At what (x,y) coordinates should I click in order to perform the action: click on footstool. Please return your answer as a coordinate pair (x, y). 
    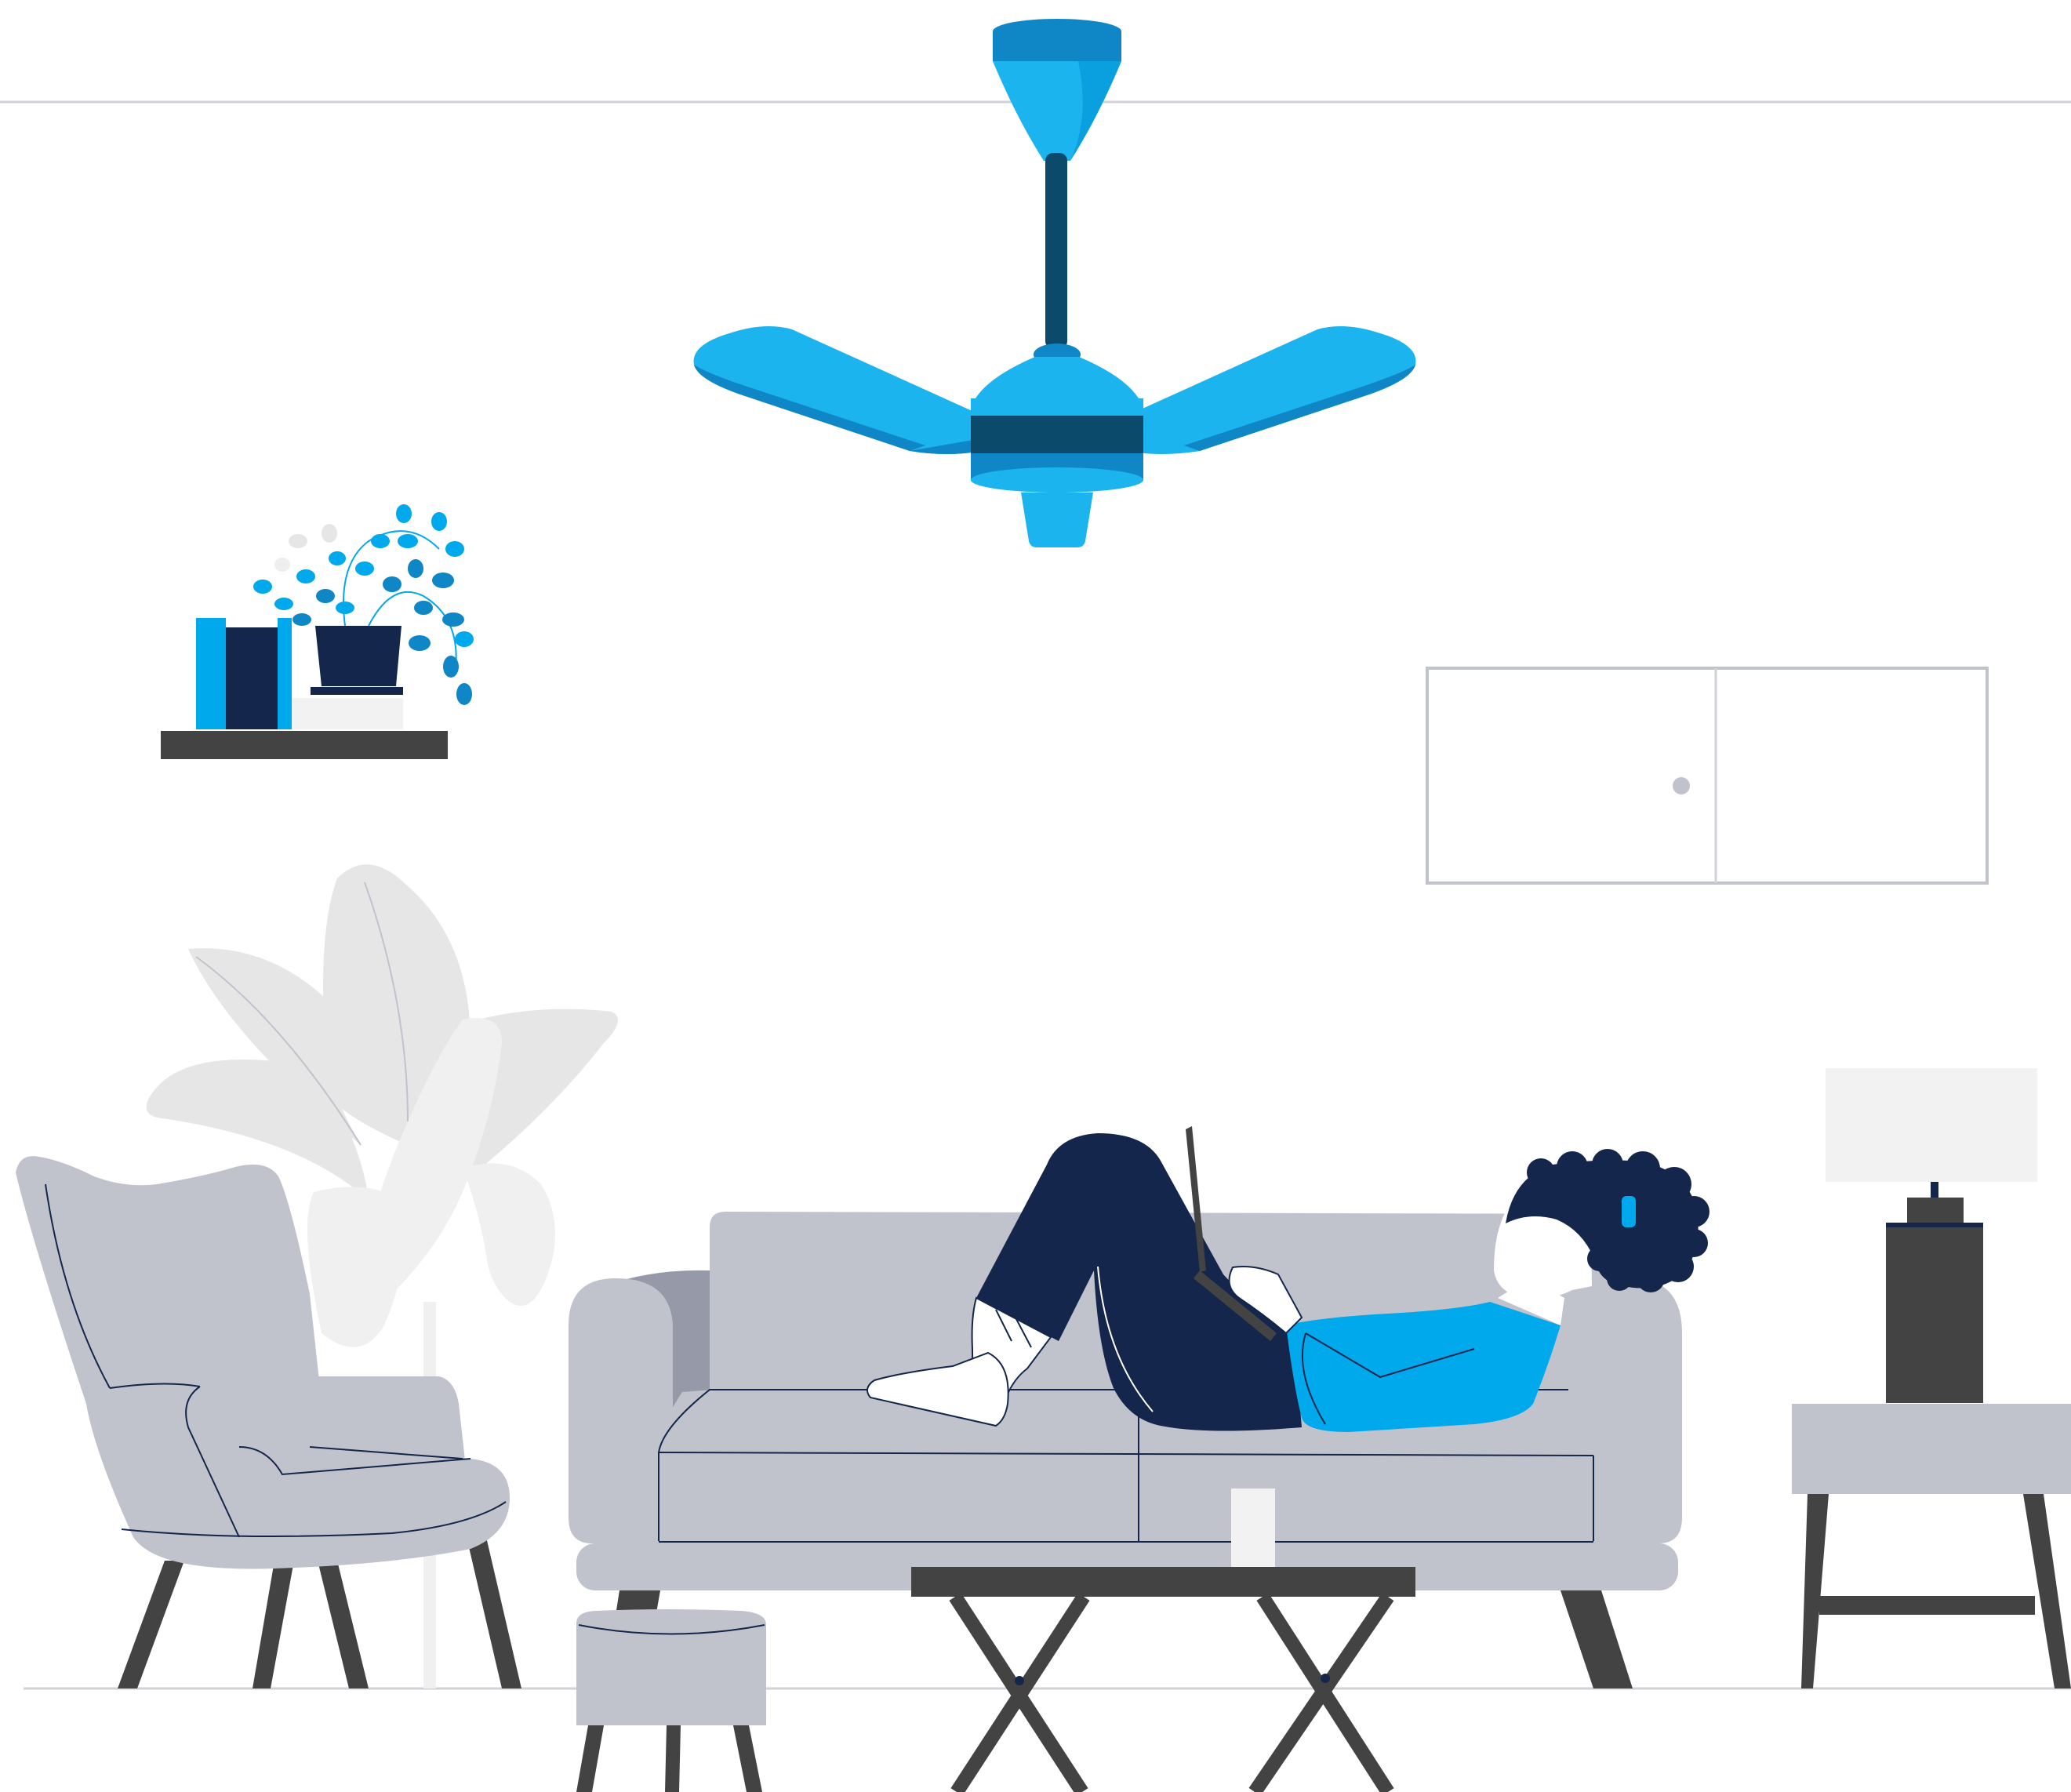
    Looking at the image, I should click on (671, 1701).